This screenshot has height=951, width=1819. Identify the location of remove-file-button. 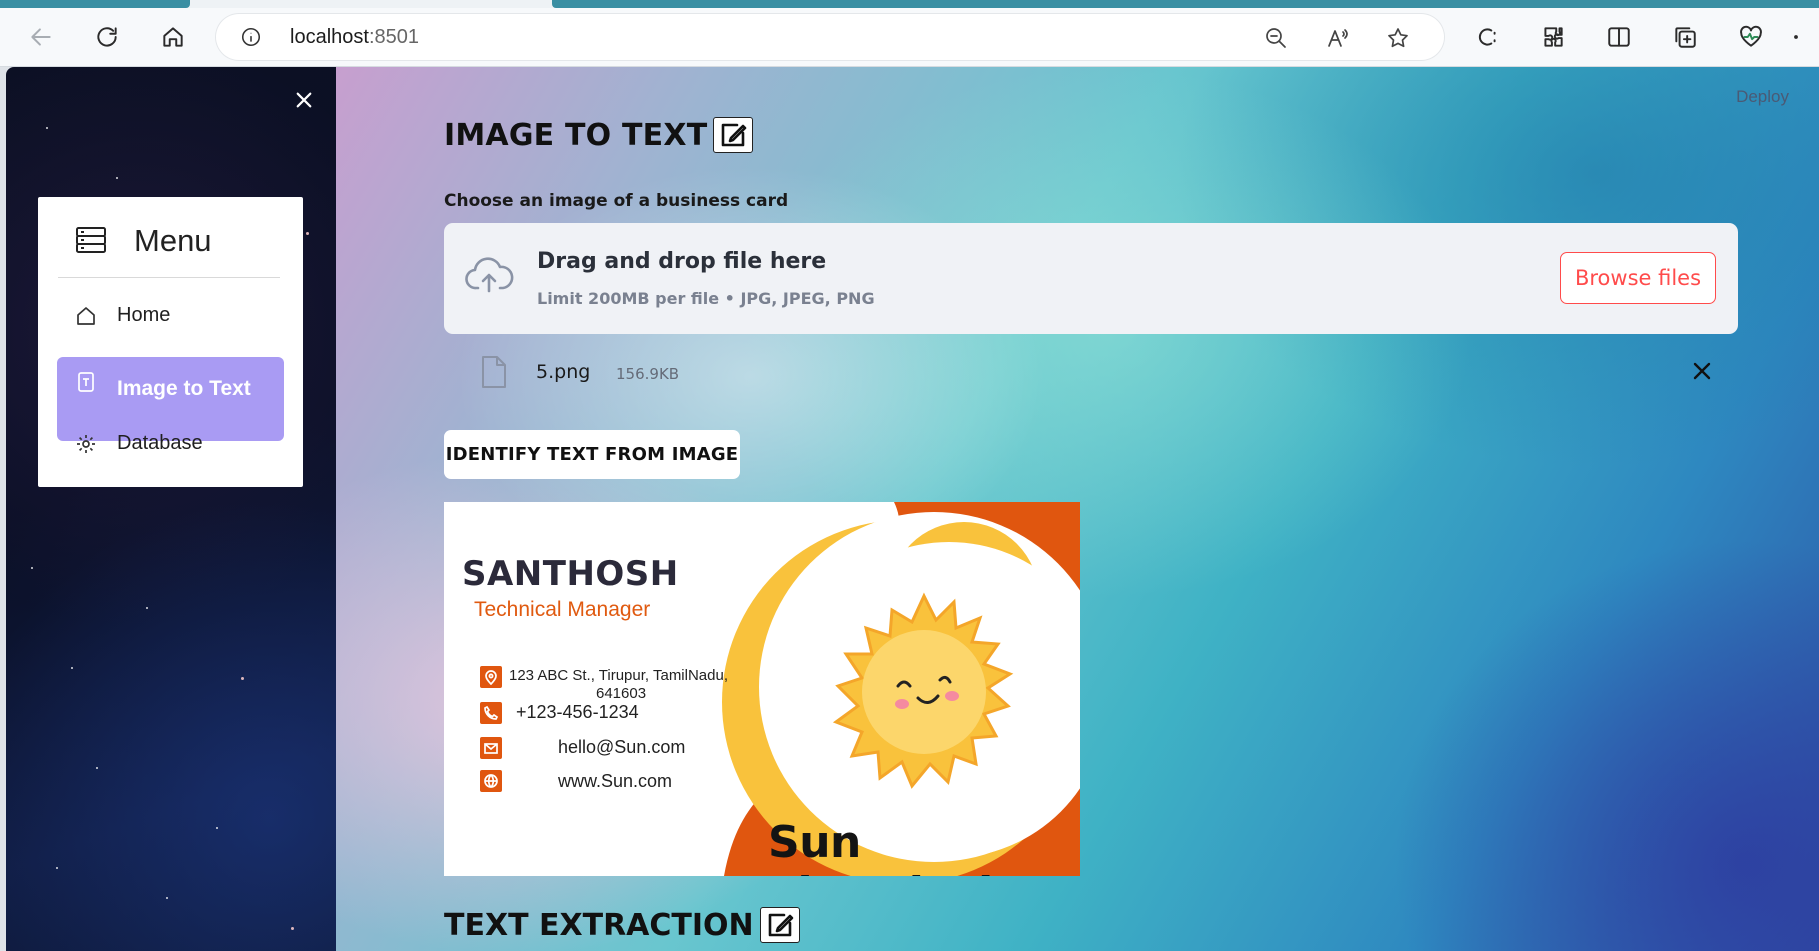
(1704, 373).